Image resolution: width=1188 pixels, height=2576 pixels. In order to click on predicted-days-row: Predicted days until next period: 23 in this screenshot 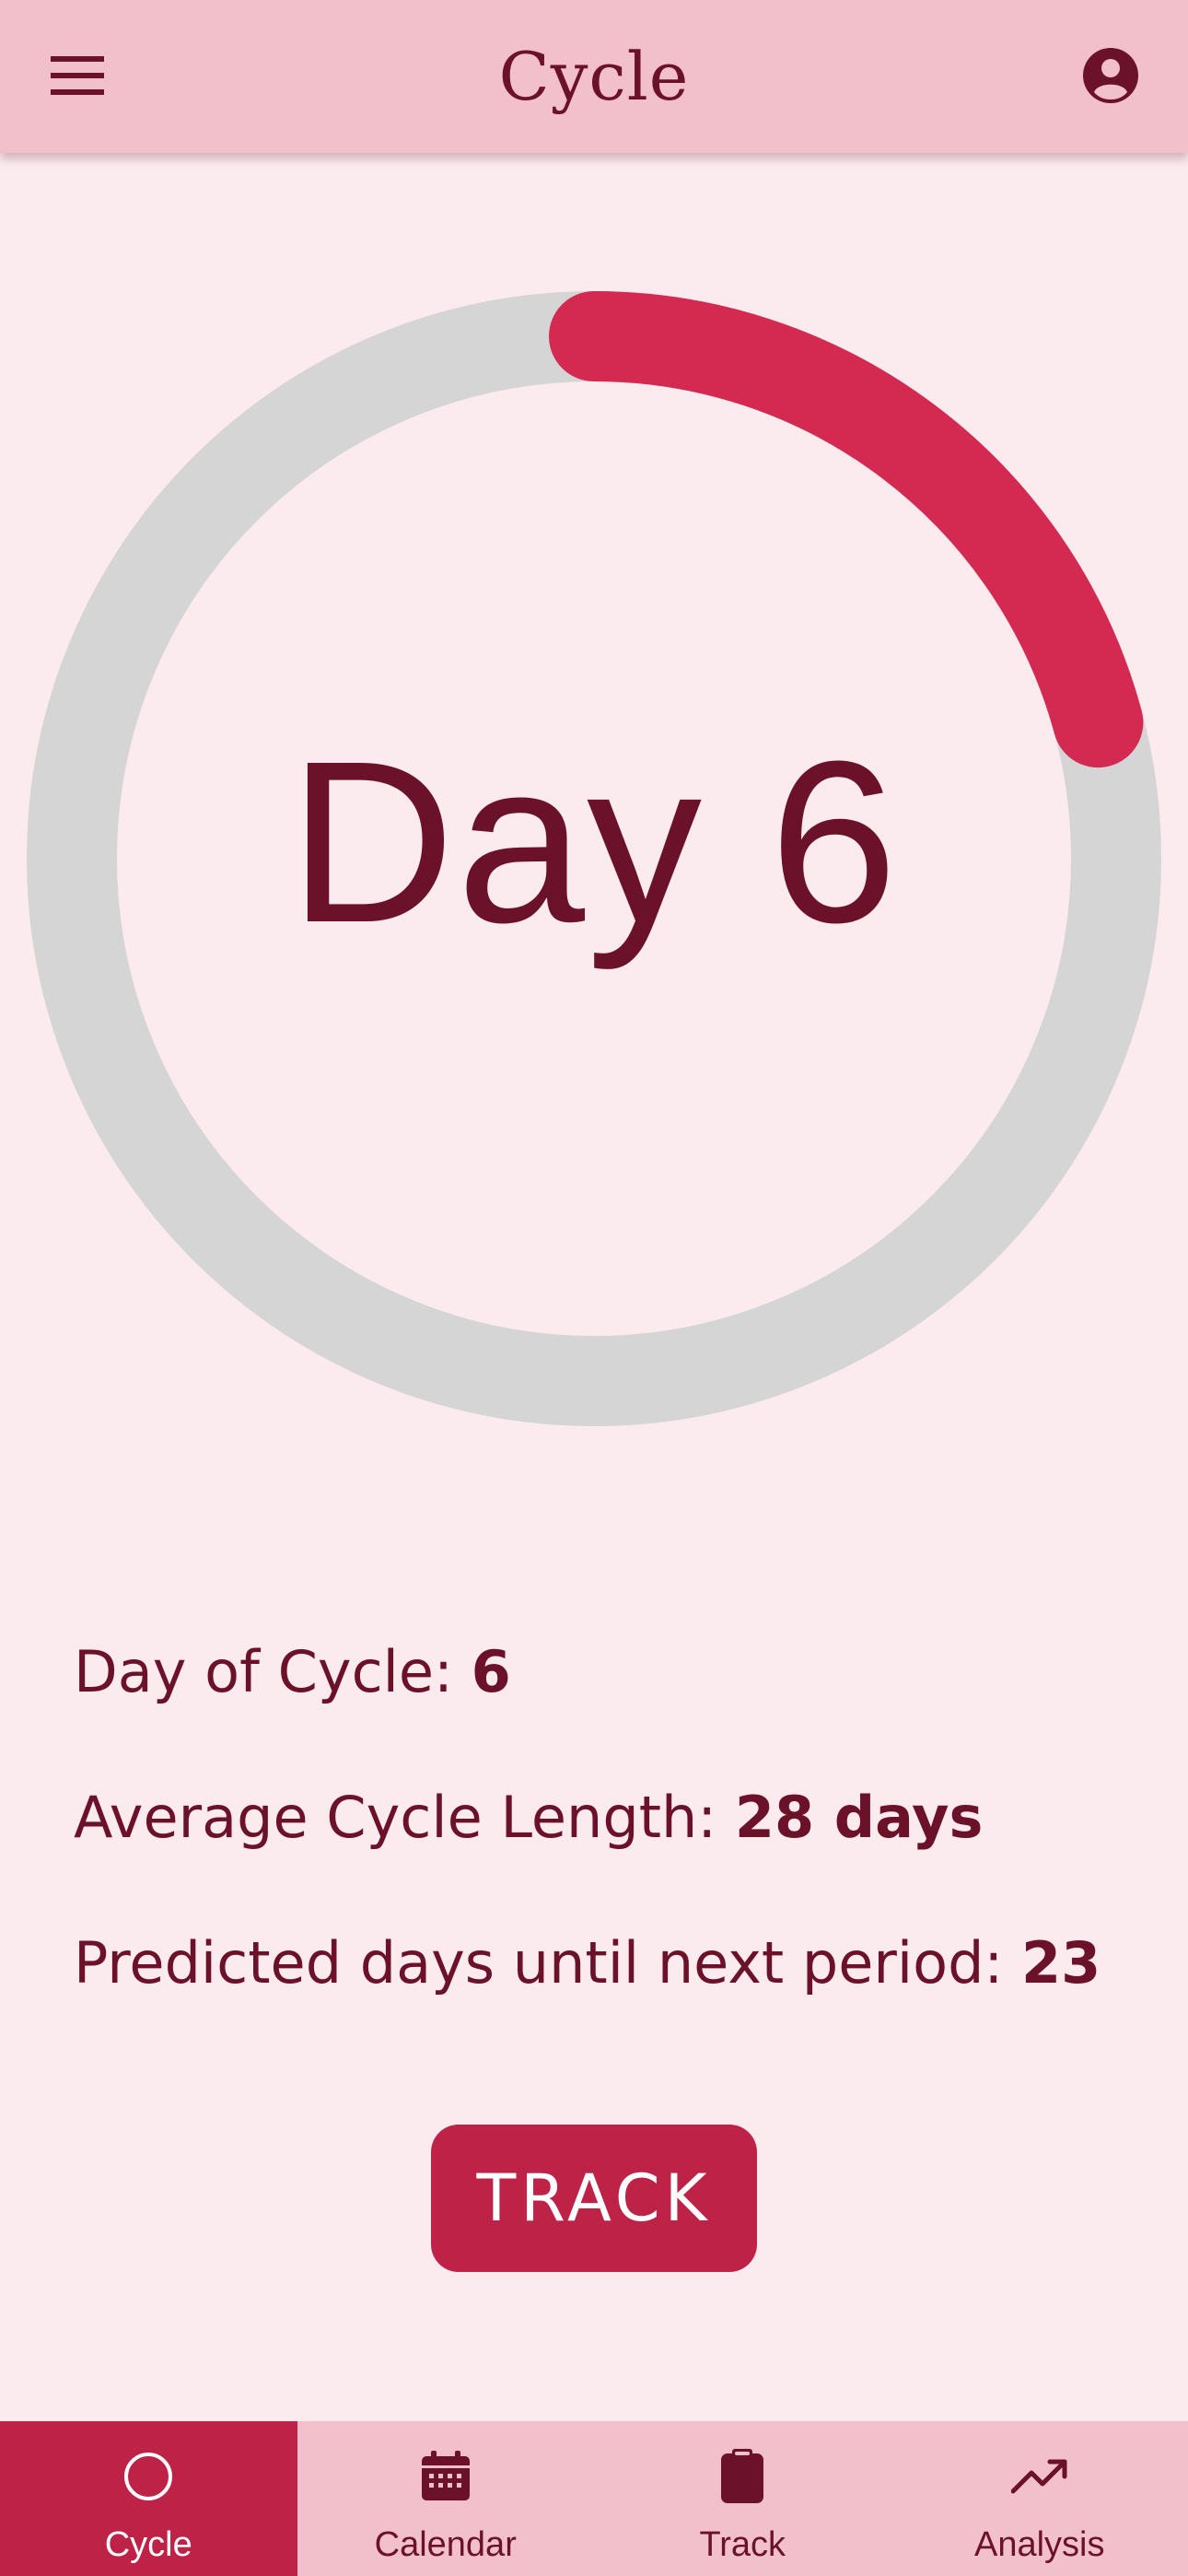, I will do `click(603, 1994)`.